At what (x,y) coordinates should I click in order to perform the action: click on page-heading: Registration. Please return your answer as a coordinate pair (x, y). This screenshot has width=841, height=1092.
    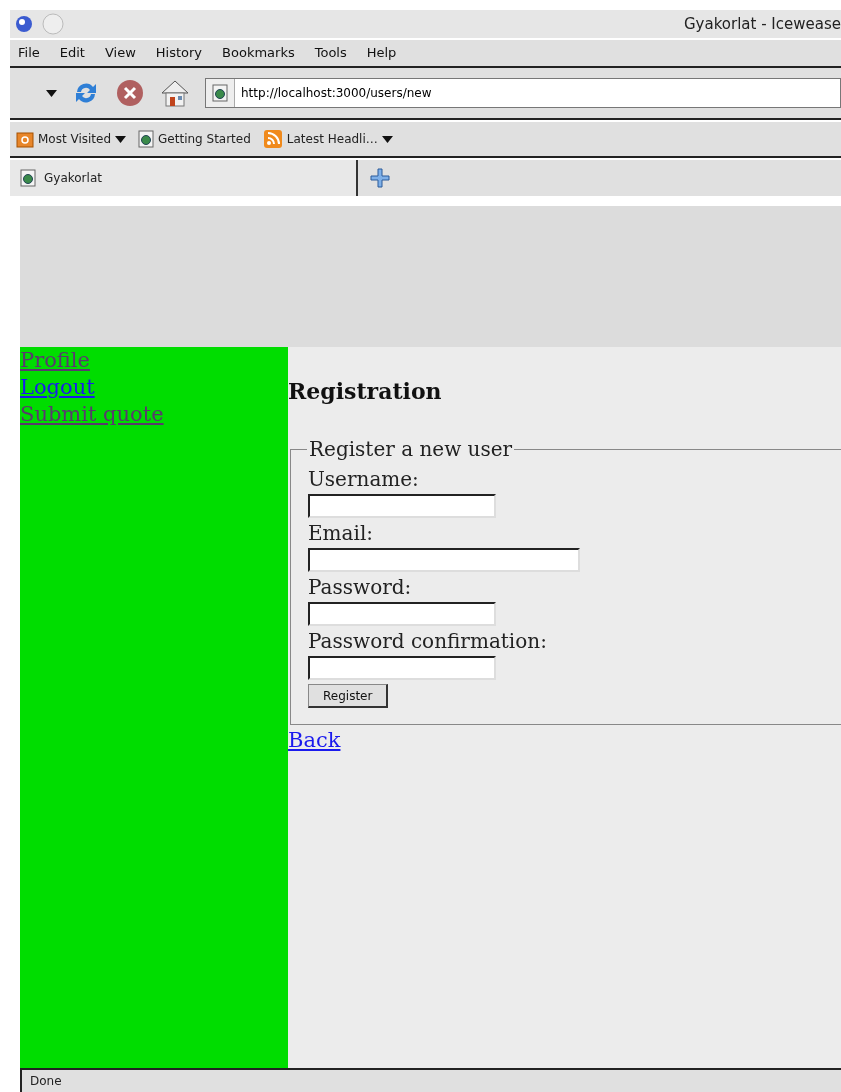
    Looking at the image, I should click on (365, 391).